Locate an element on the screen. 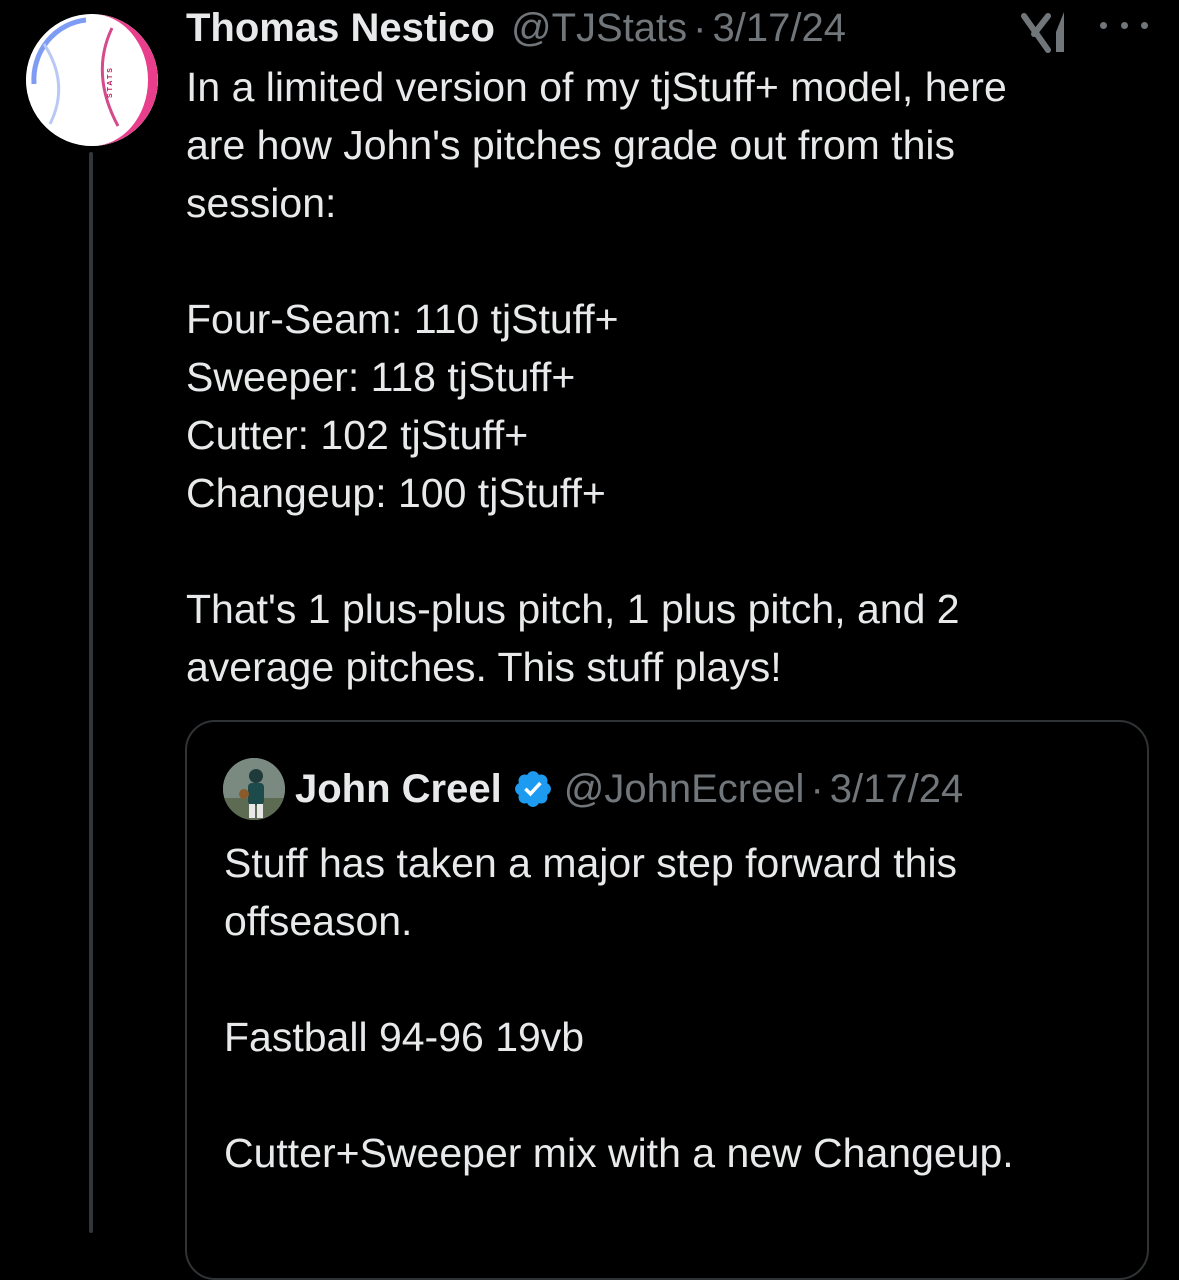  tweet-date: 3/17/24 is located at coordinates (779, 28).